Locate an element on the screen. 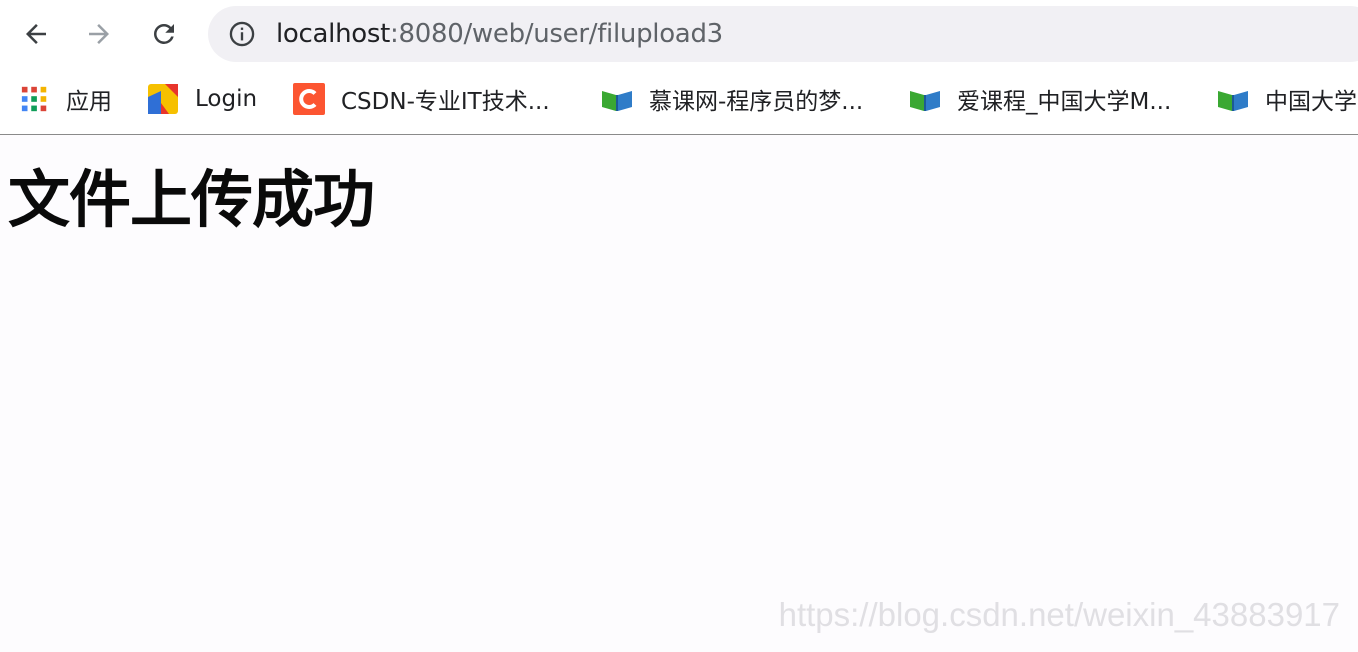 This screenshot has width=1358, height=652. url-path: :8080/web/user/filupload3 is located at coordinates (556, 34).